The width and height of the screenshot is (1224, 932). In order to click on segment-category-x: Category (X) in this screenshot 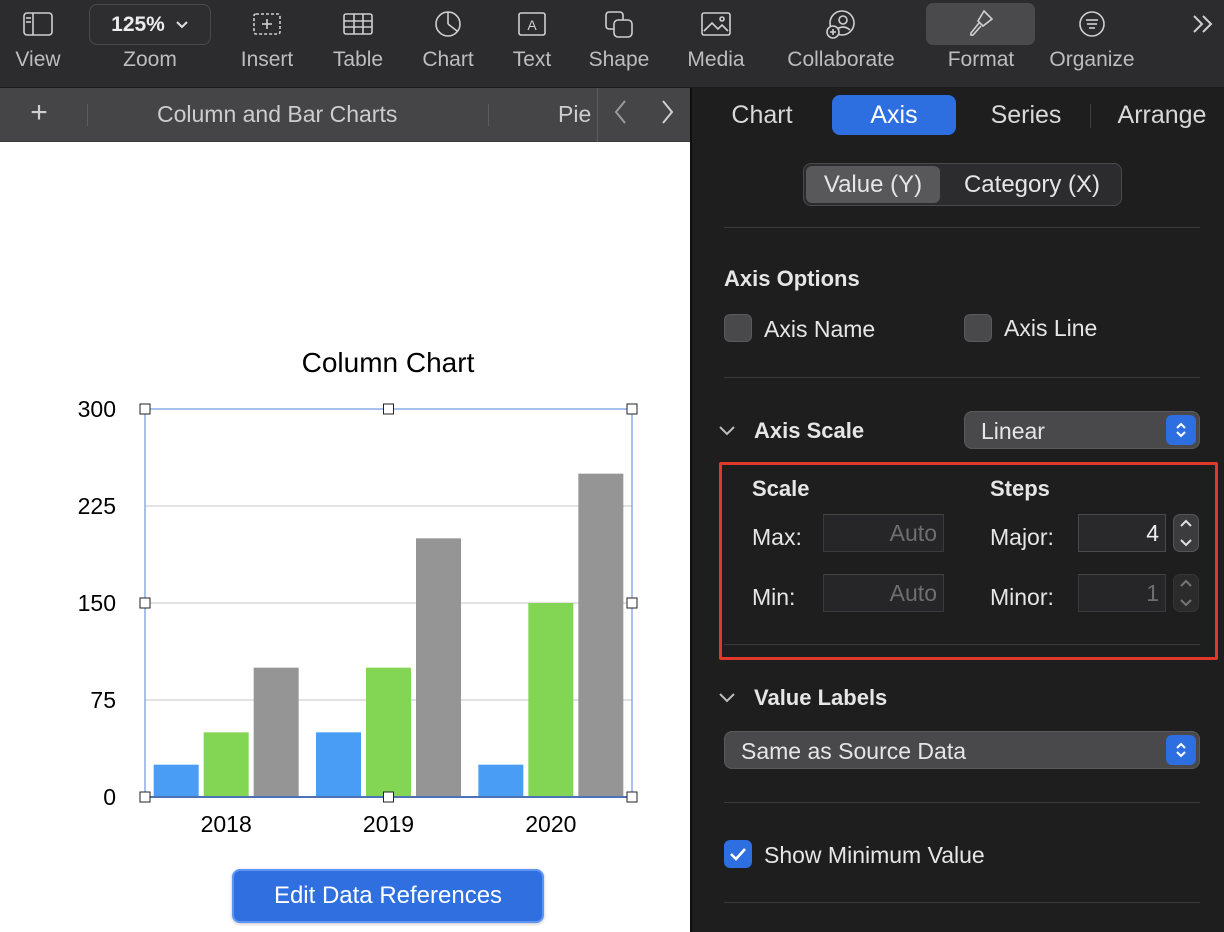, I will do `click(1032, 184)`.